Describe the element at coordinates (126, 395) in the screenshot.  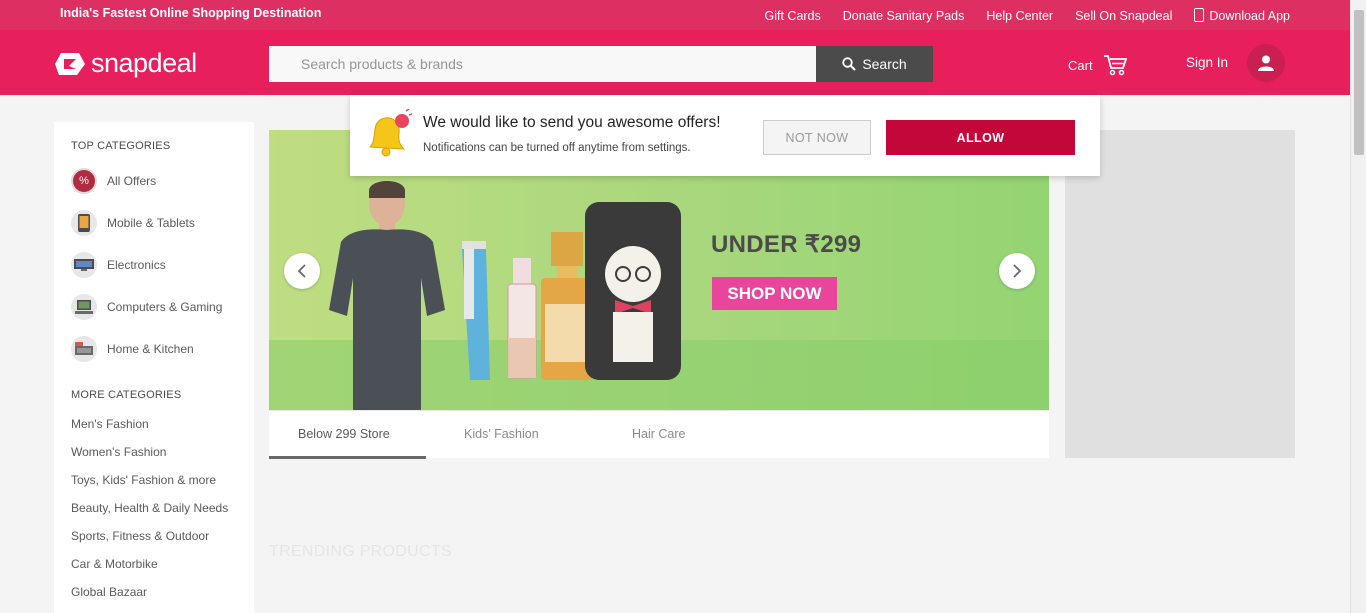
I see `more-categories-heading: MORE CATEGORIES` at that location.